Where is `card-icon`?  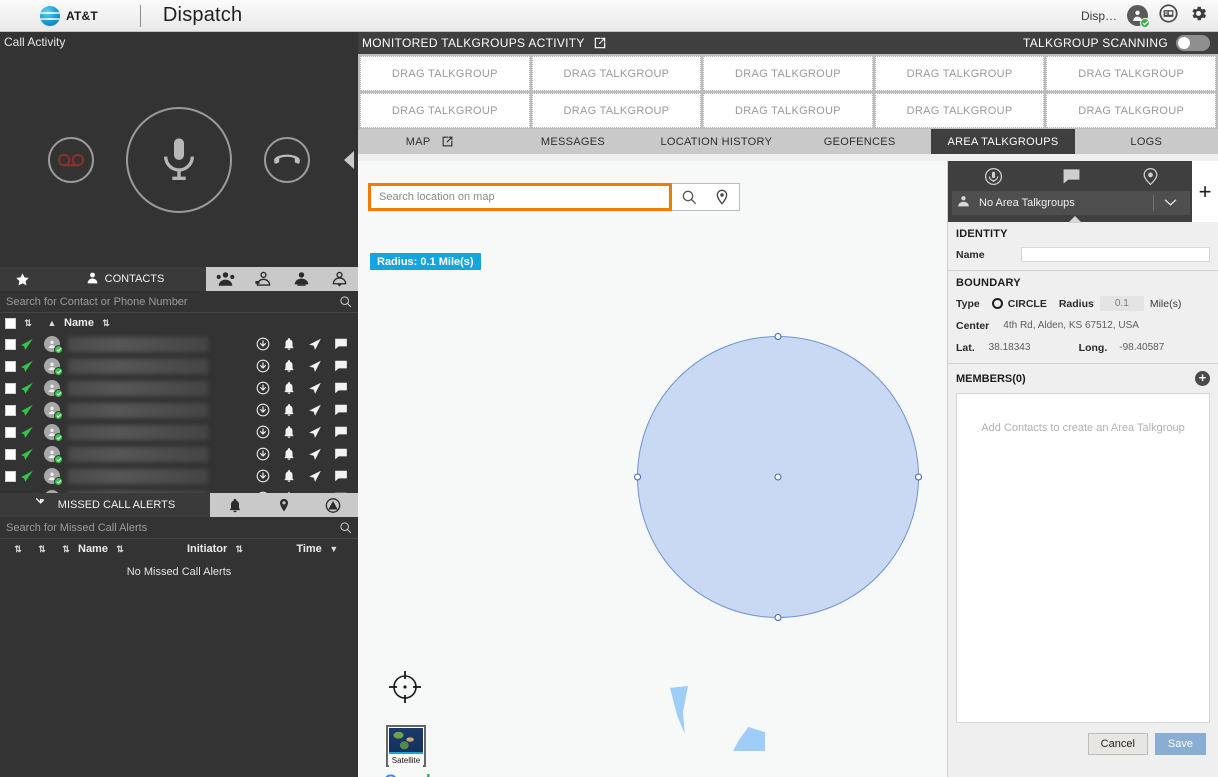 card-icon is located at coordinates (1168, 16).